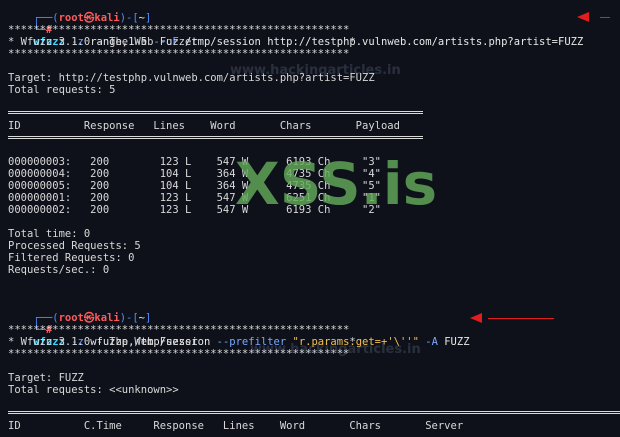 This screenshot has width=620, height=437. I want to click on prompt-line-1: ┌──(root㉿kali)-[~], so click(92, 18).